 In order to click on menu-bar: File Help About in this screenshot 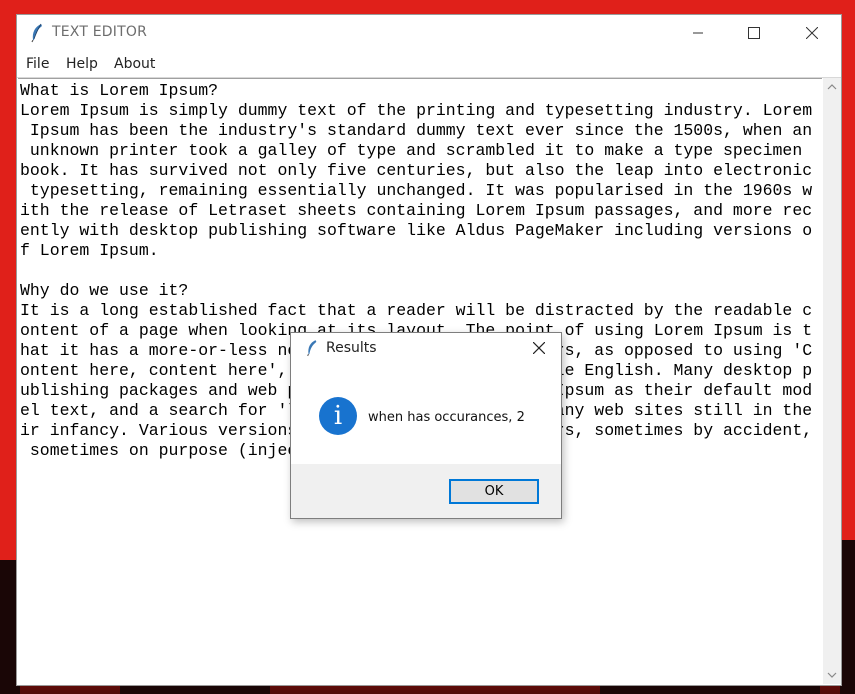, I will do `click(429, 64)`.